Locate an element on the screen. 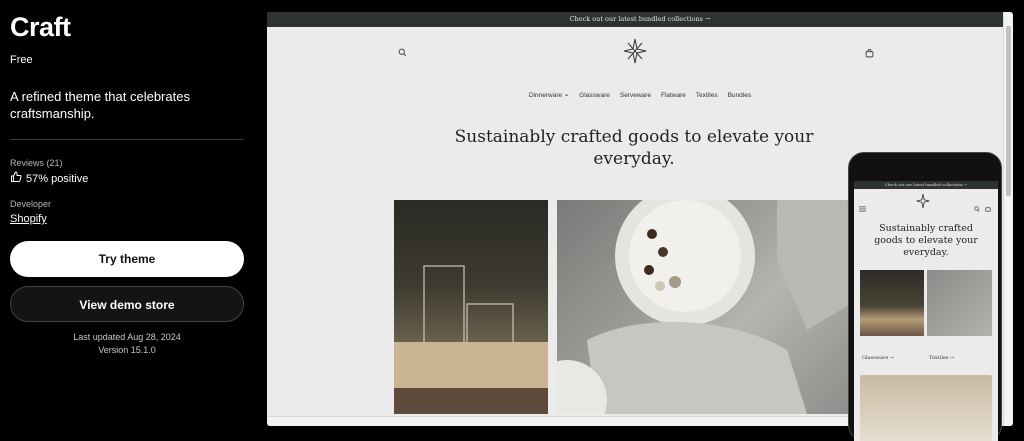  store-header is located at coordinates (640, 55).